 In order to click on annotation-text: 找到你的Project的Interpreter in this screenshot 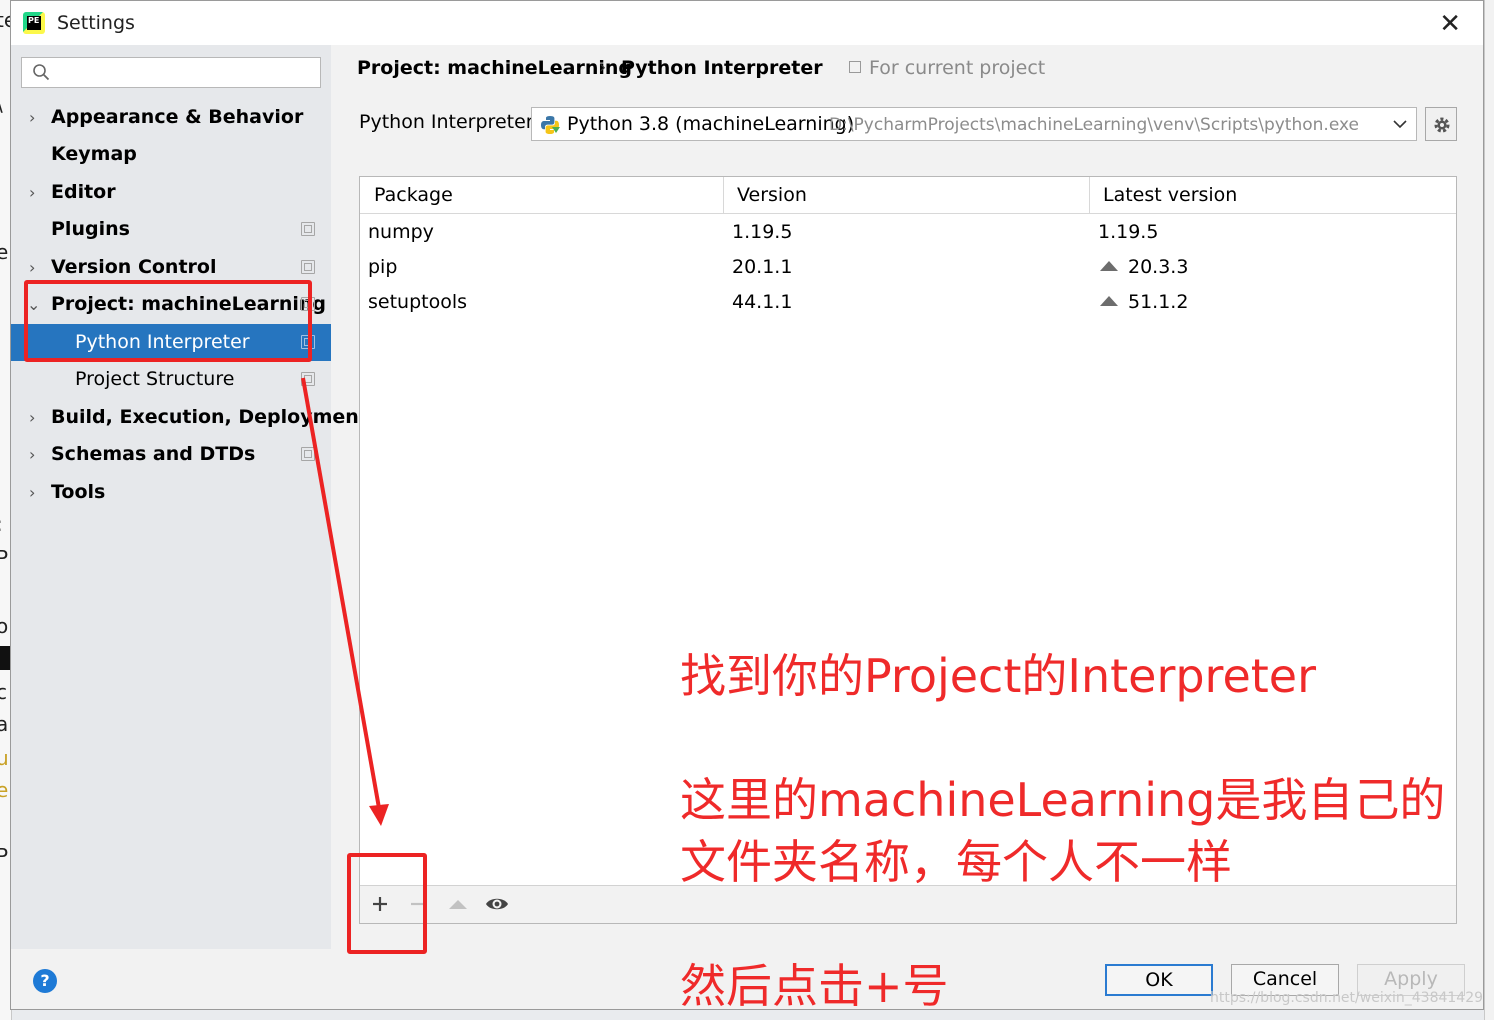, I will do `click(998, 676)`.